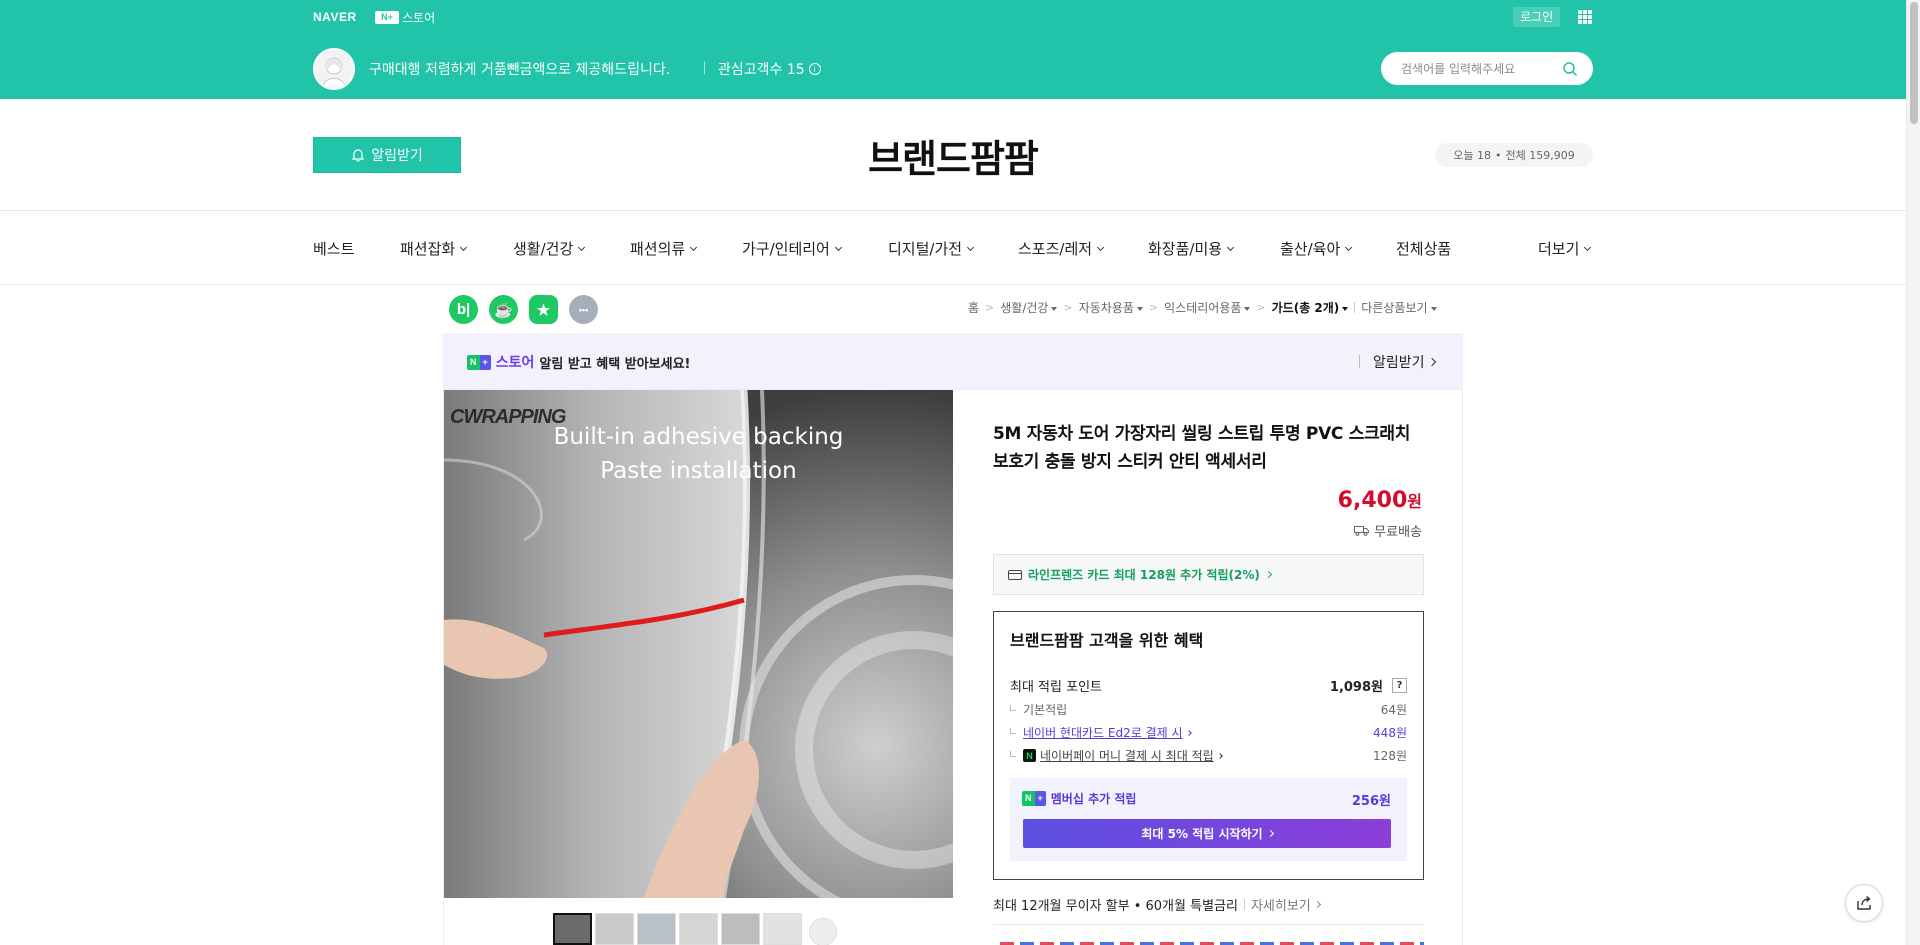 Image resolution: width=1920 pixels, height=945 pixels. Describe the element at coordinates (973, 307) in the screenshot. I see `breadcrumb-home: 홈` at that location.